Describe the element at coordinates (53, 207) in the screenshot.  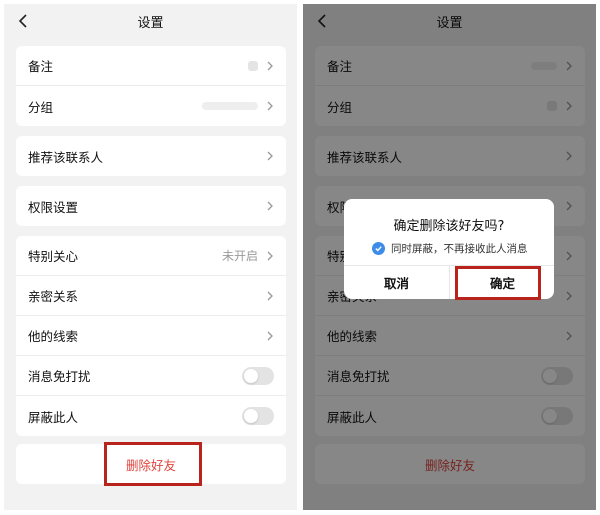
I see `row-permission-label: 权限设置` at that location.